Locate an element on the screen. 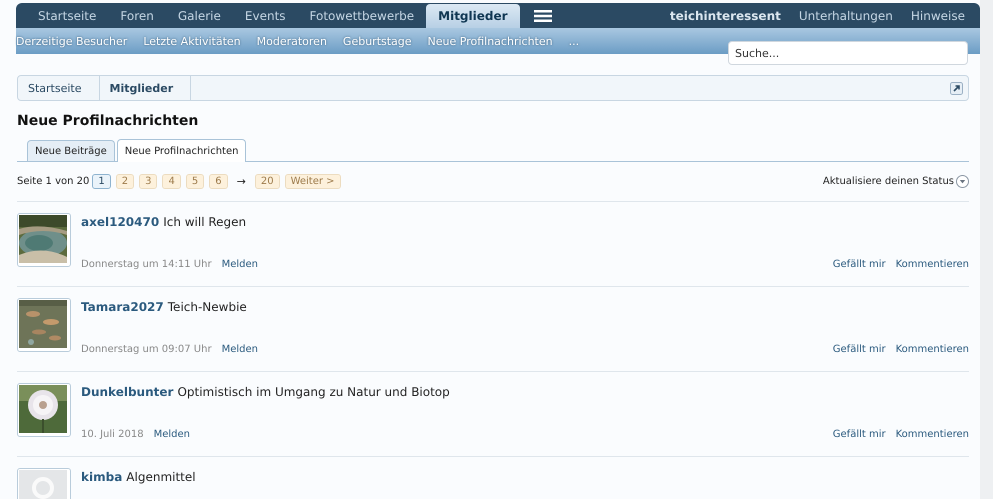 This screenshot has width=993, height=499. tab: Neue Beiträge is located at coordinates (71, 150).